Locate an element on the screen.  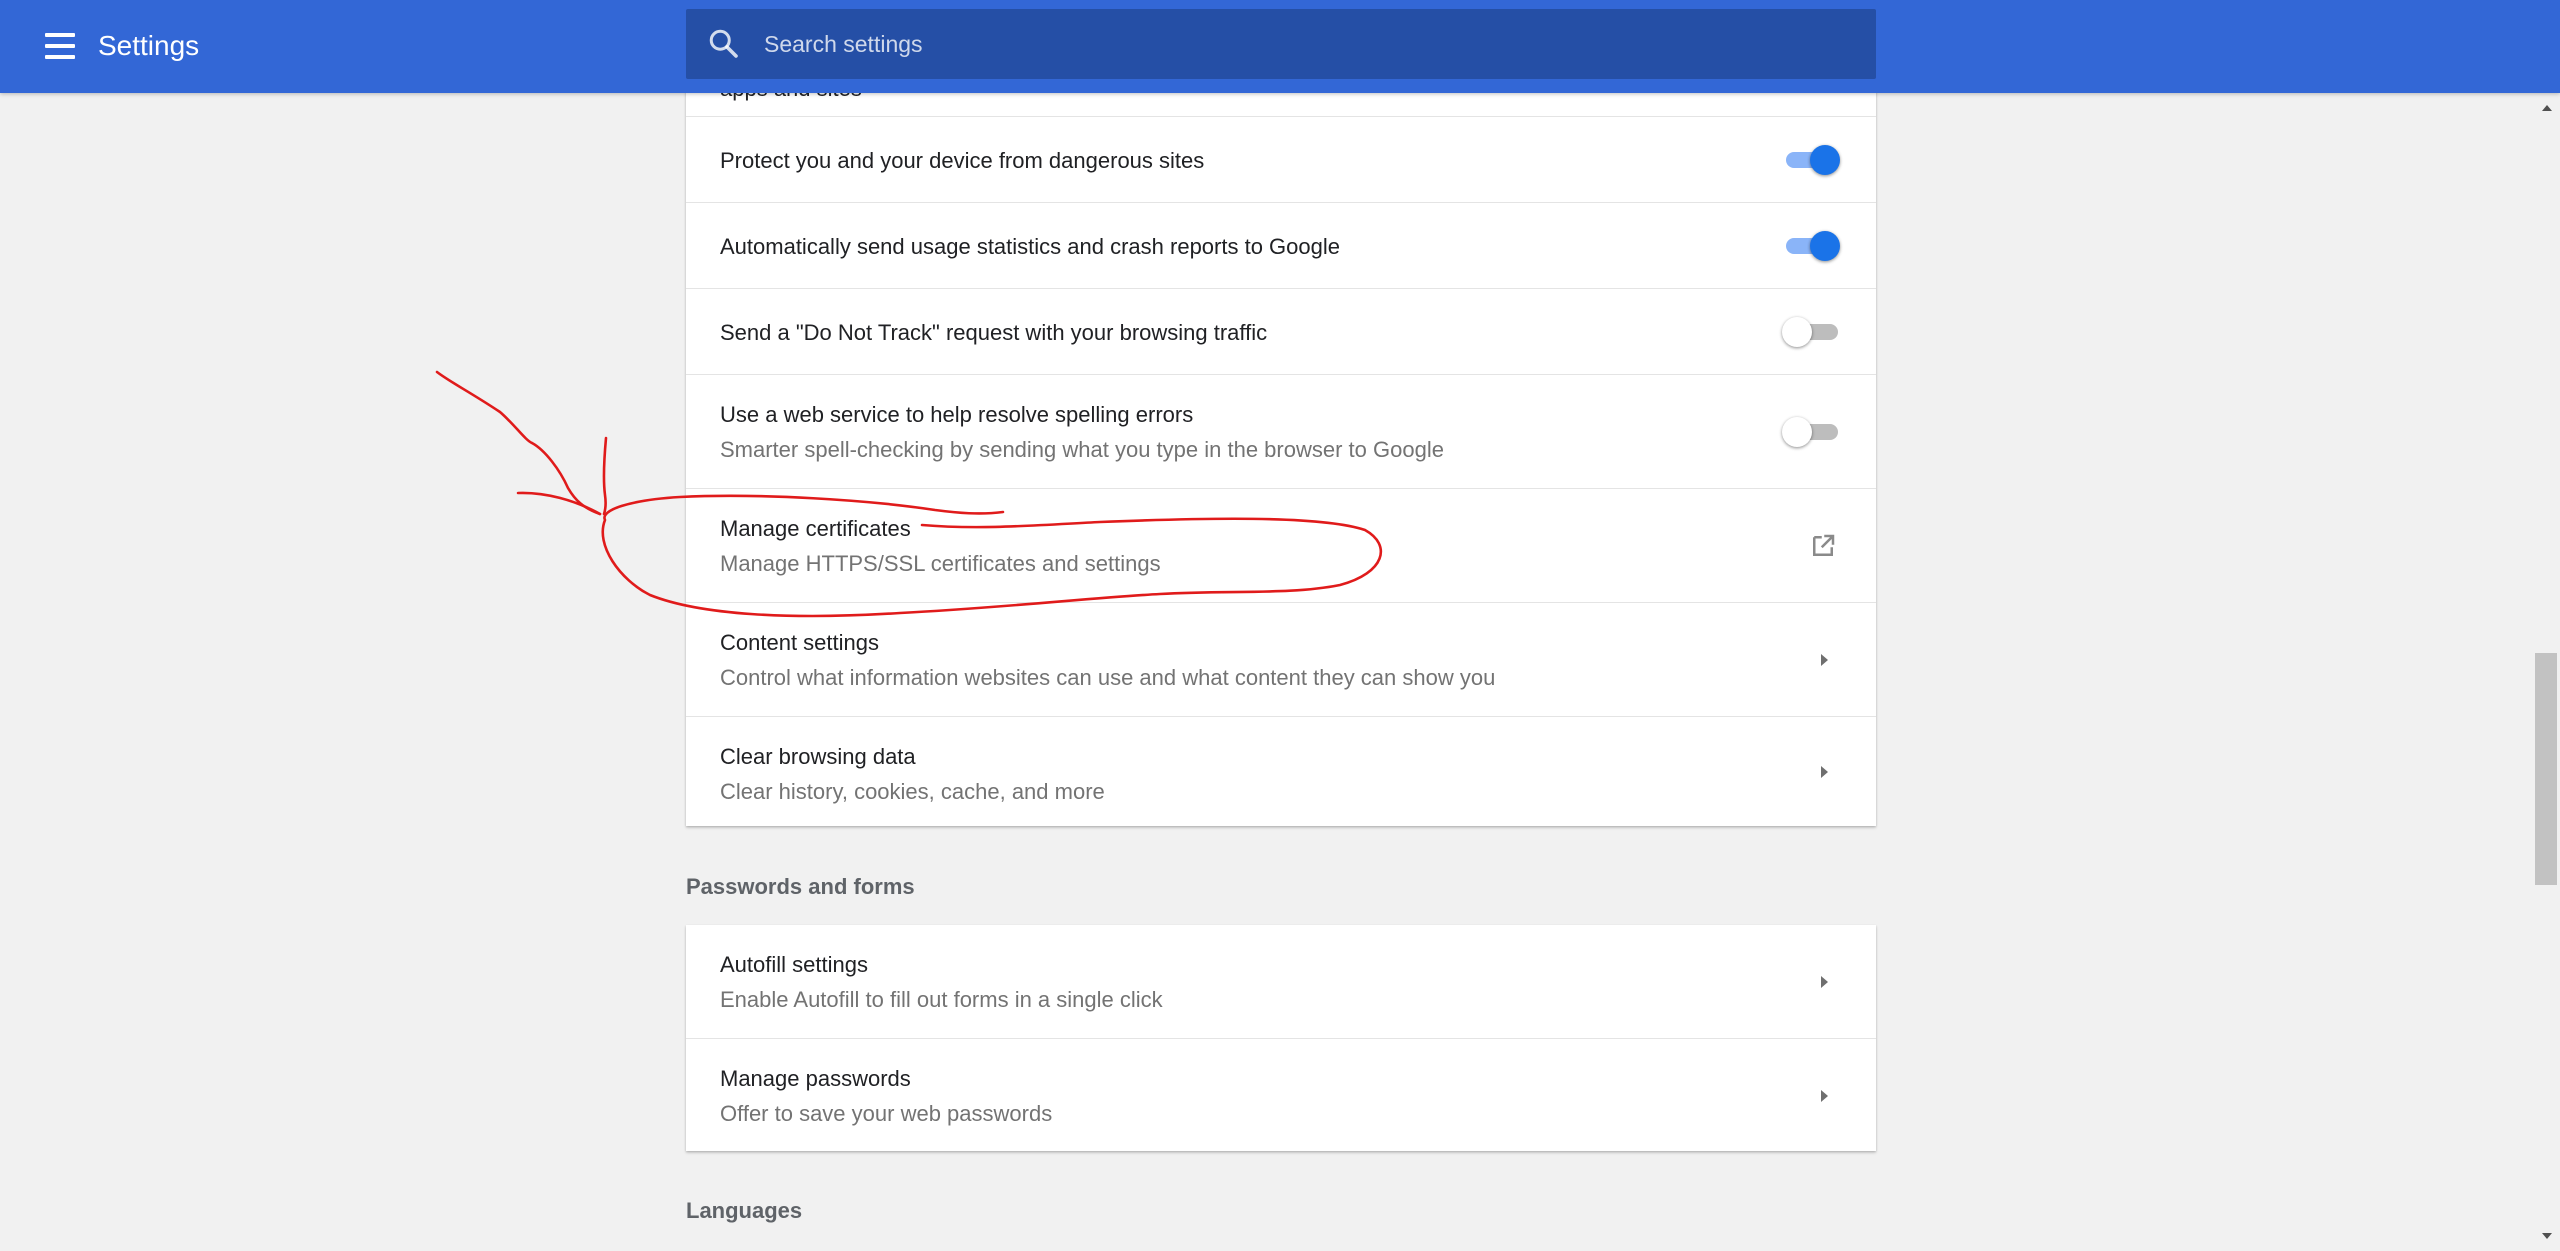
row-sublabel: Clear history, cookies, cache, and more is located at coordinates (912, 791).